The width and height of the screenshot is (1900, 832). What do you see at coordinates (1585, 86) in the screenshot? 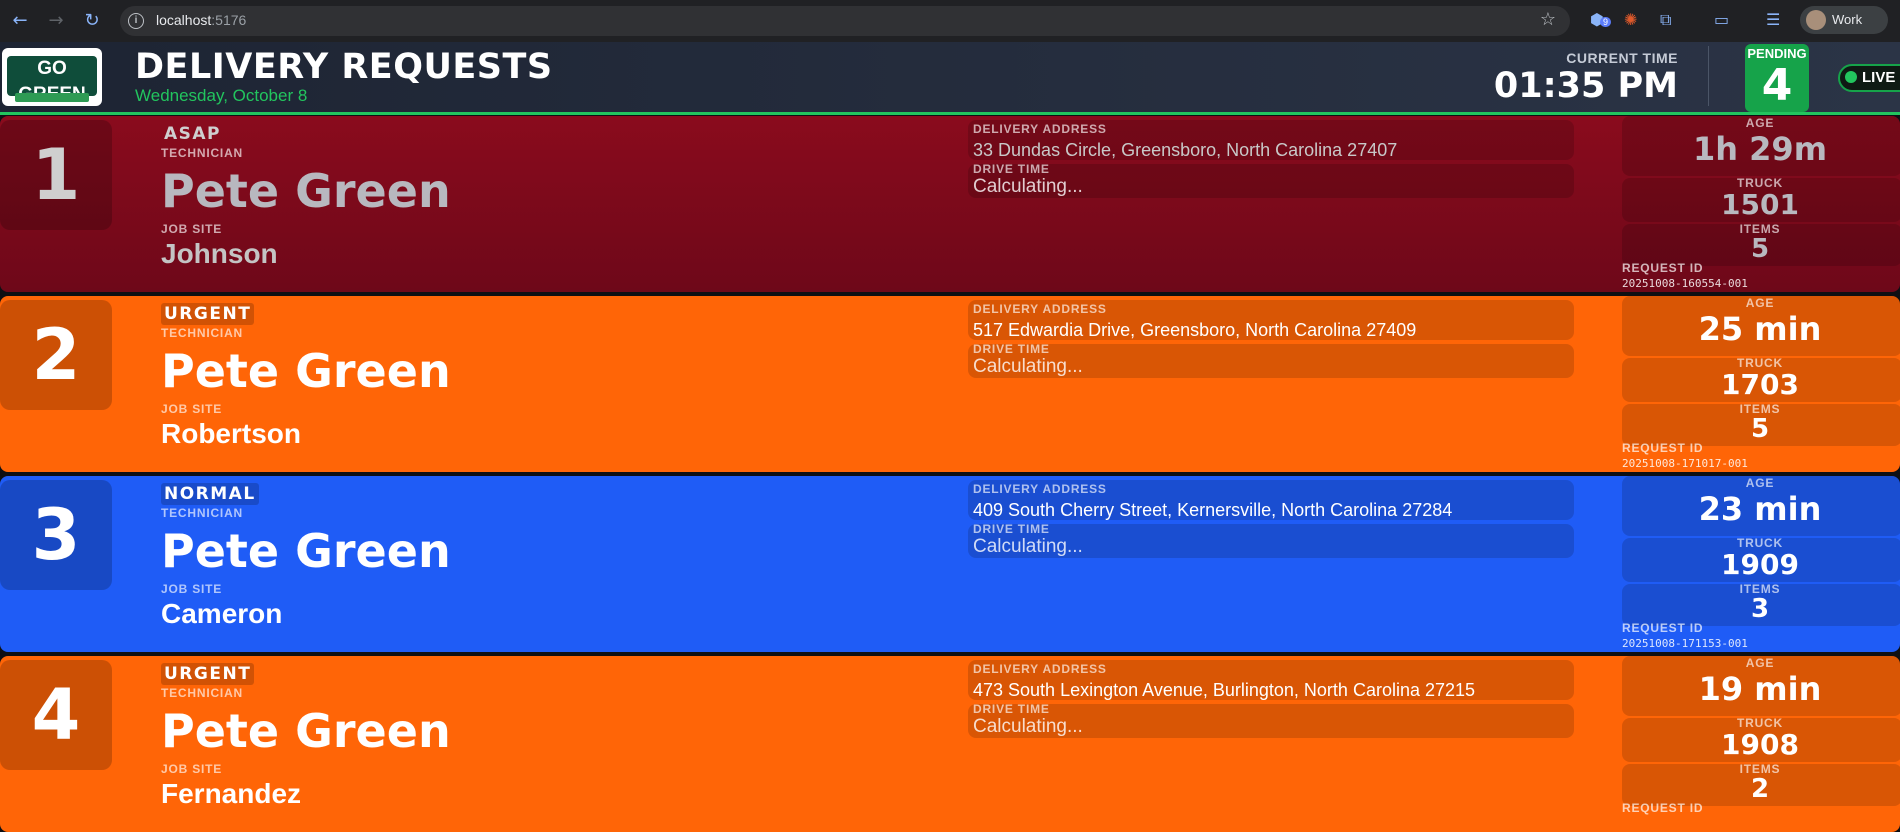
I see `current-time: 01:35 PM` at bounding box center [1585, 86].